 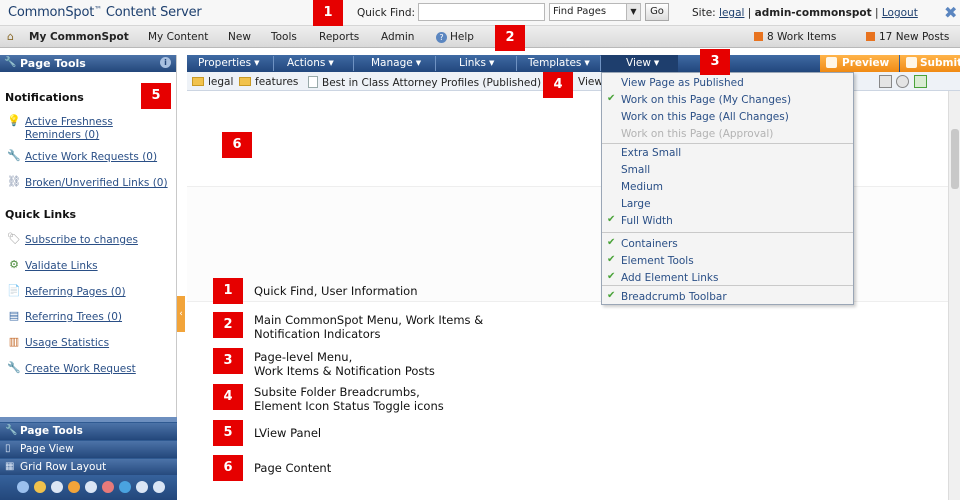 I want to click on menu-actions: Actions ▼, so click(x=310, y=63).